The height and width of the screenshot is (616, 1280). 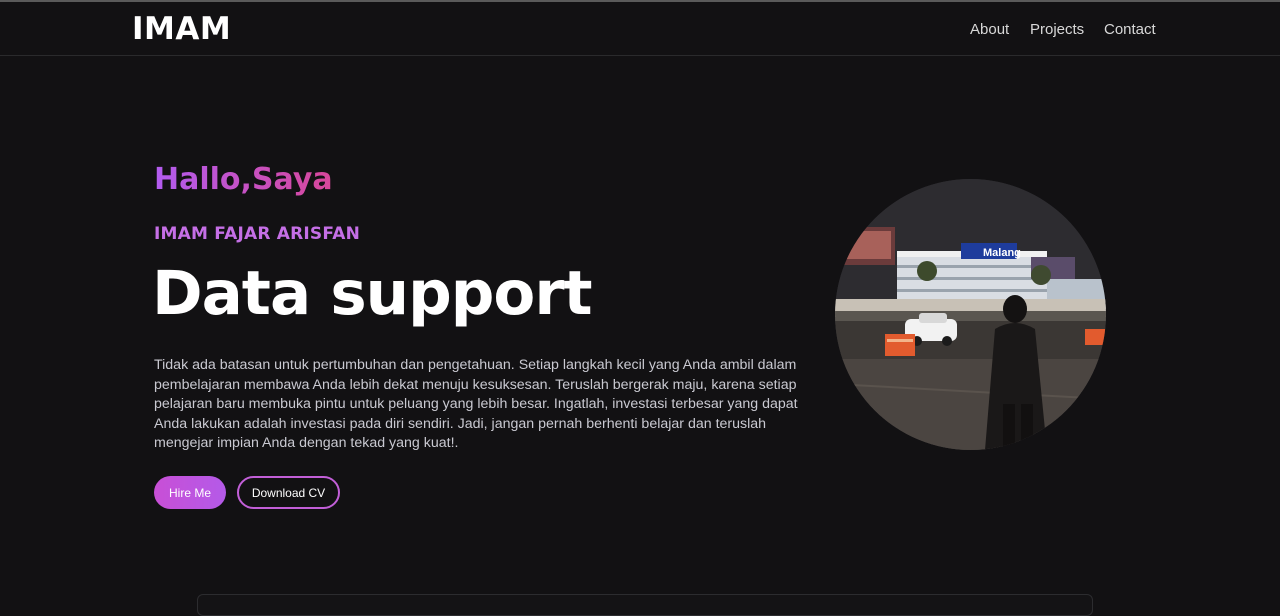 What do you see at coordinates (645, 605) in the screenshot?
I see `next-section-card` at bounding box center [645, 605].